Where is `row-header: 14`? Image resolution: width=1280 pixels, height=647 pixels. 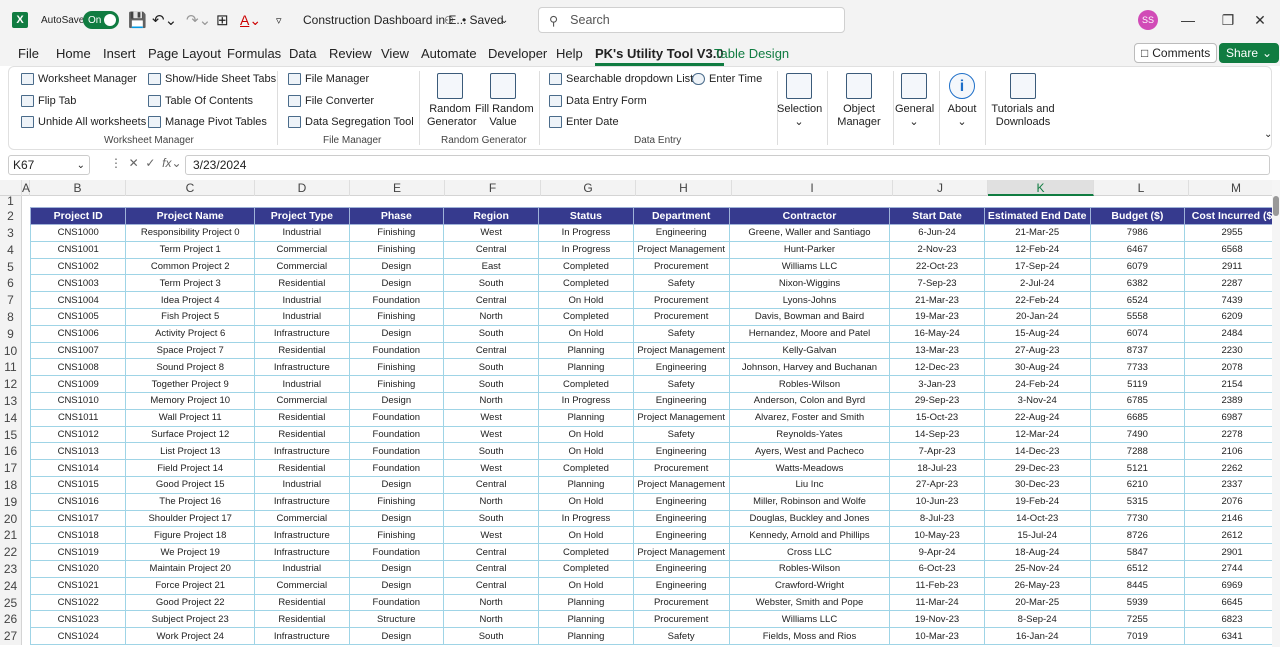 row-header: 14 is located at coordinates (11, 418).